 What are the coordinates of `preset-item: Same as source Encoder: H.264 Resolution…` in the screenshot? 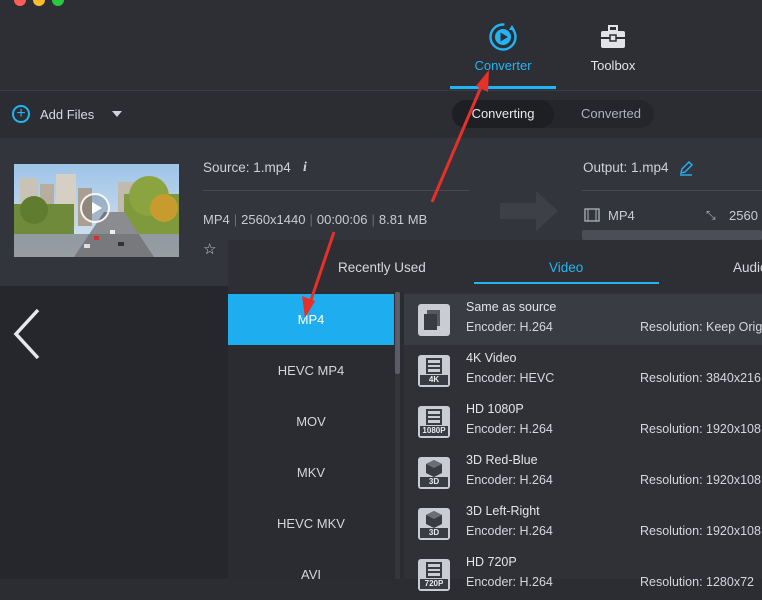 It's located at (583, 319).